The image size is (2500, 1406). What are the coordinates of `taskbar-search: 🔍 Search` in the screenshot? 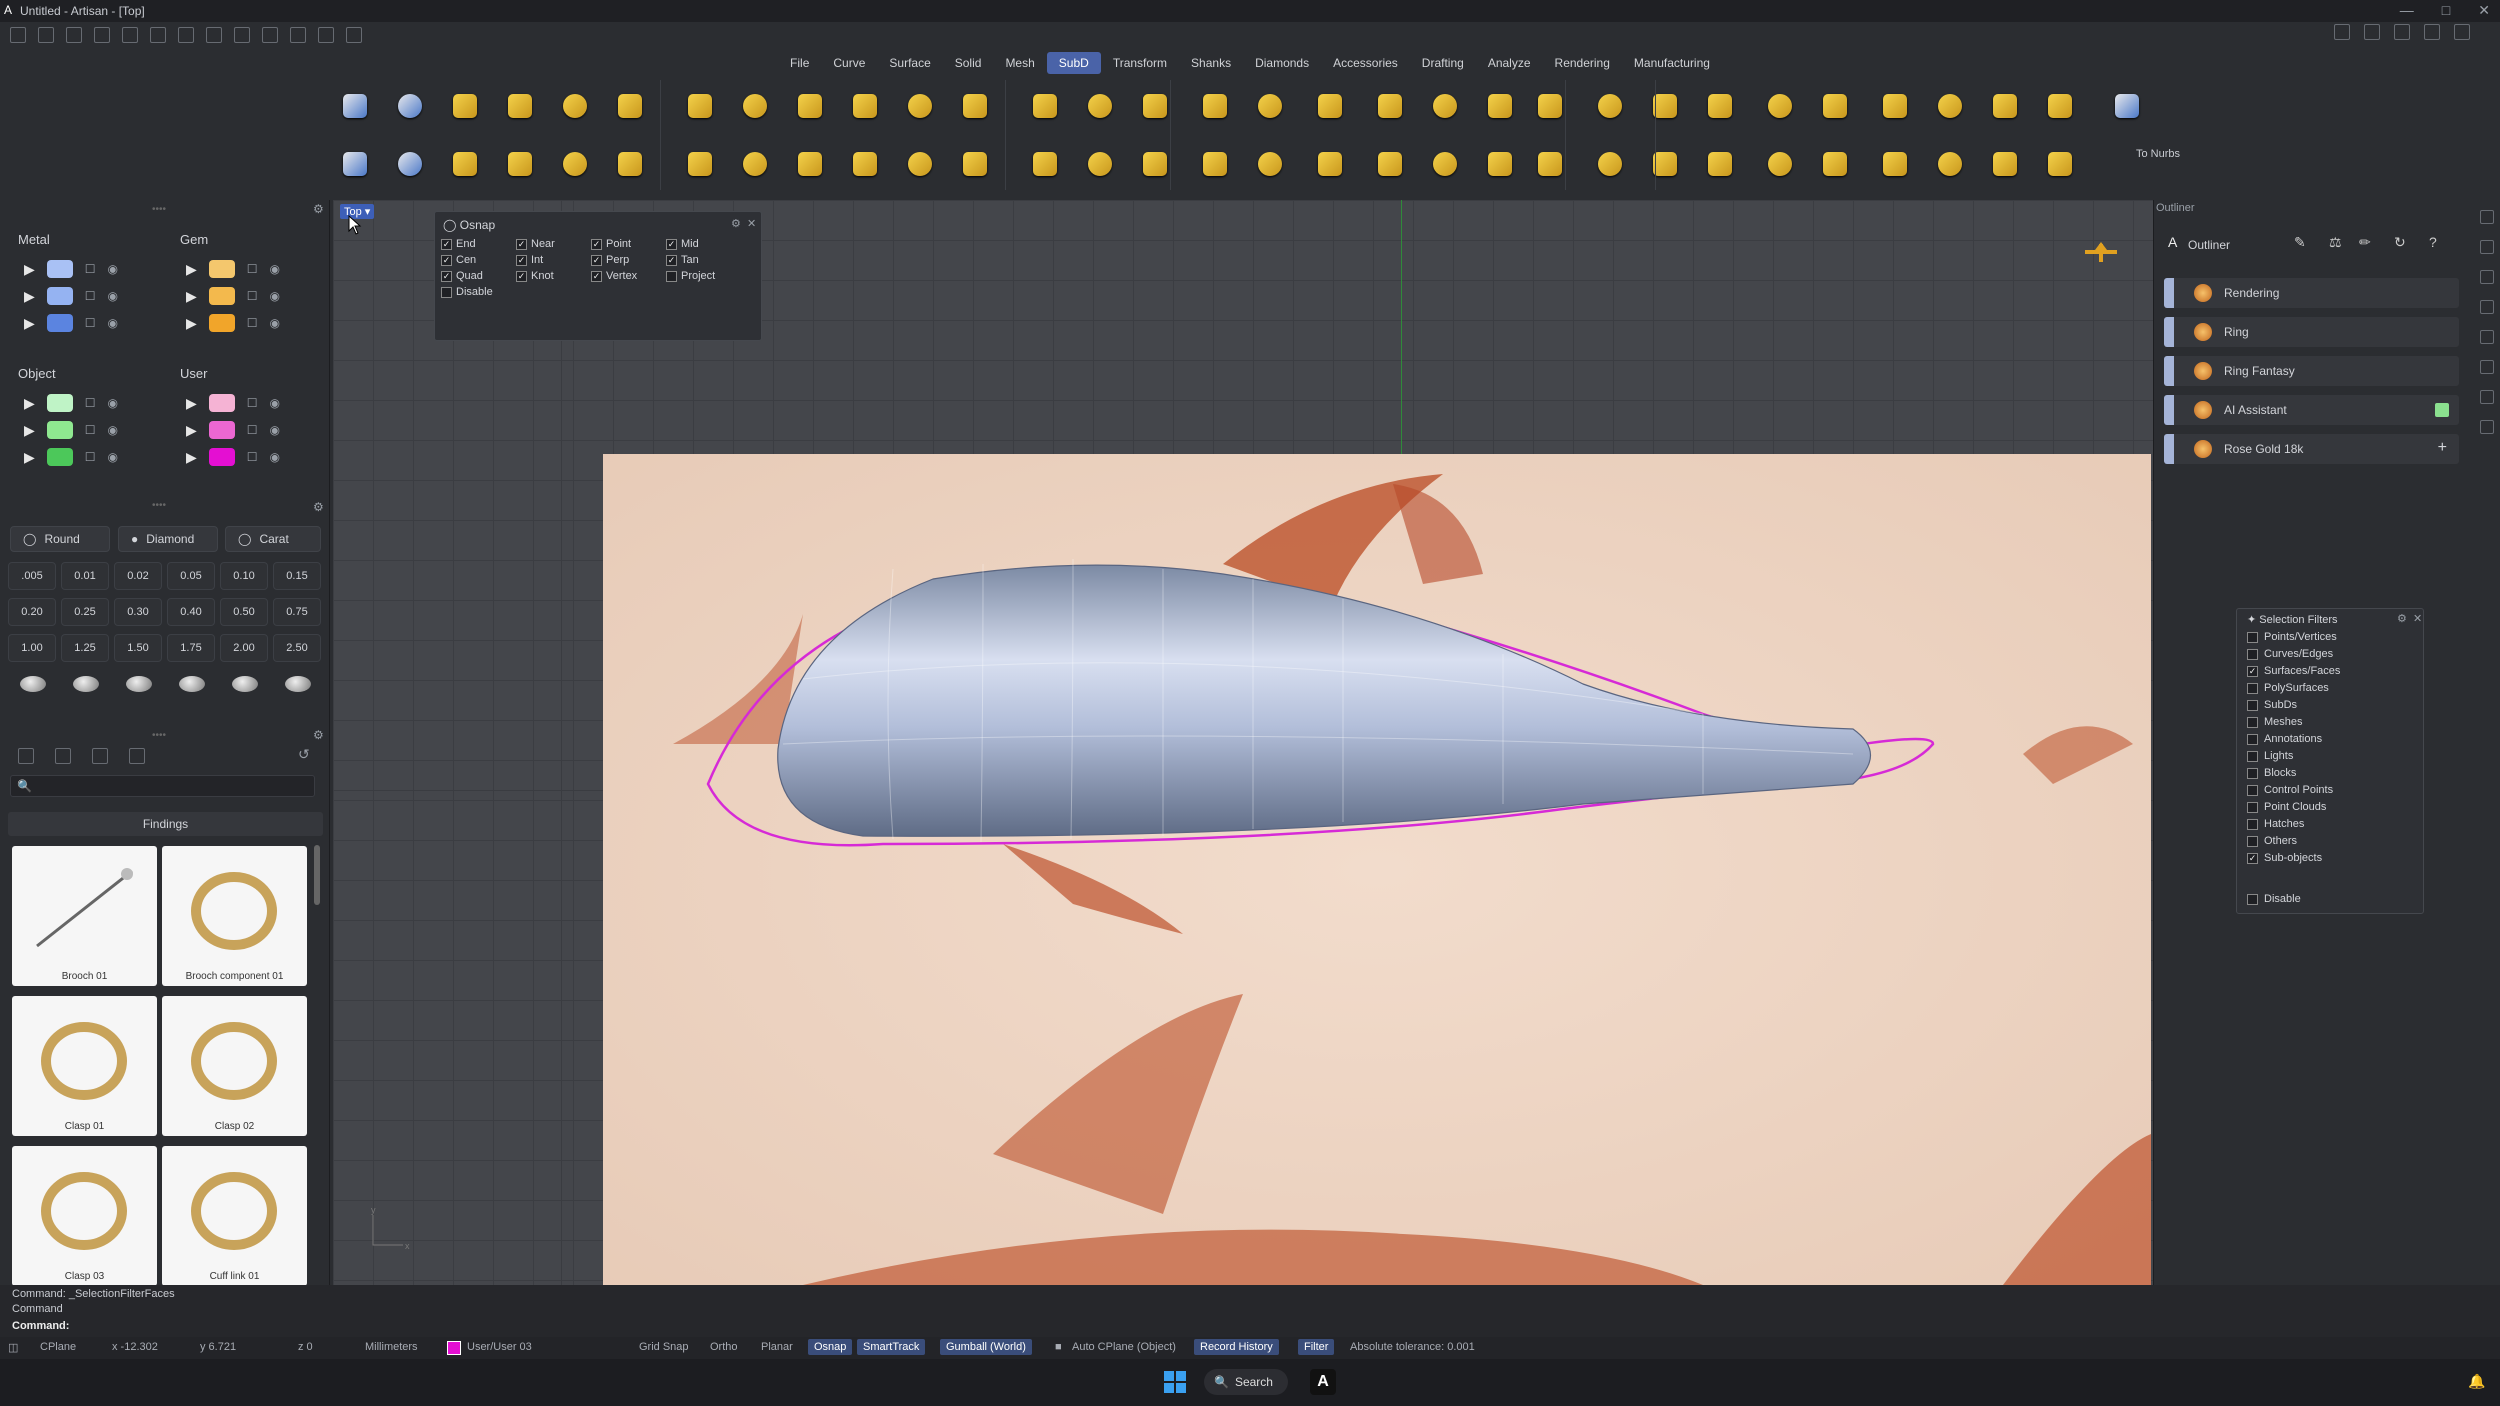 It's located at (1246, 1382).